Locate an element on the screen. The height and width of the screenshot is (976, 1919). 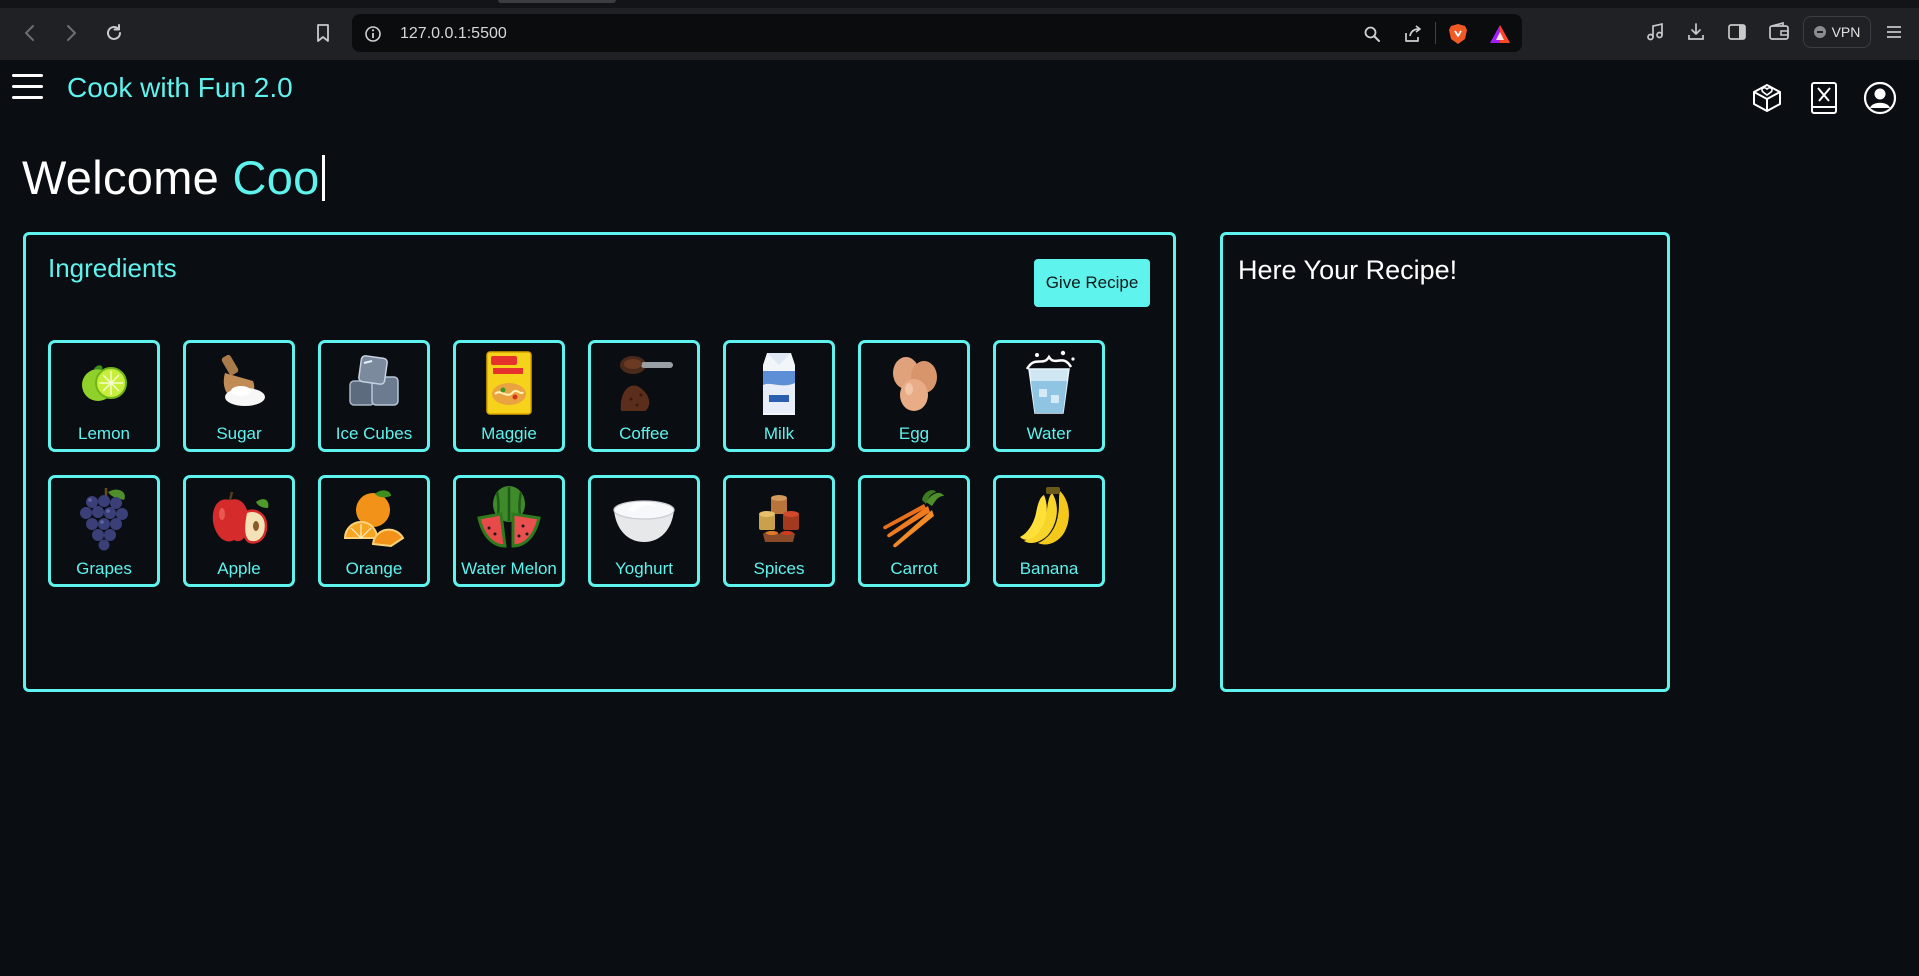
recipe-title: Here Your Recipe! is located at coordinates (1348, 270).